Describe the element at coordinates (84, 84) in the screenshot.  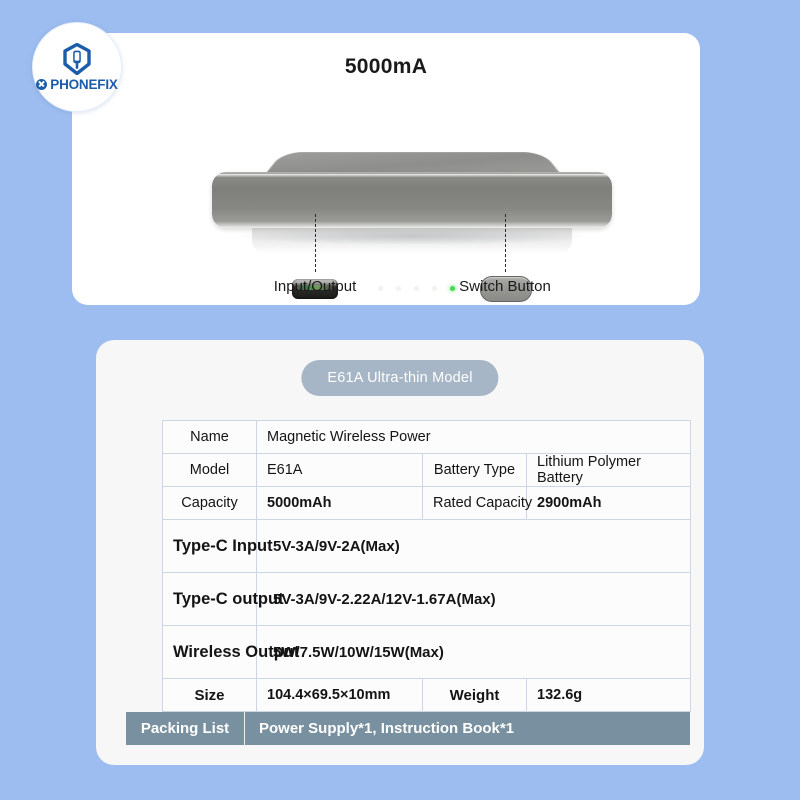
I see `brand-name: PHONEFIX` at that location.